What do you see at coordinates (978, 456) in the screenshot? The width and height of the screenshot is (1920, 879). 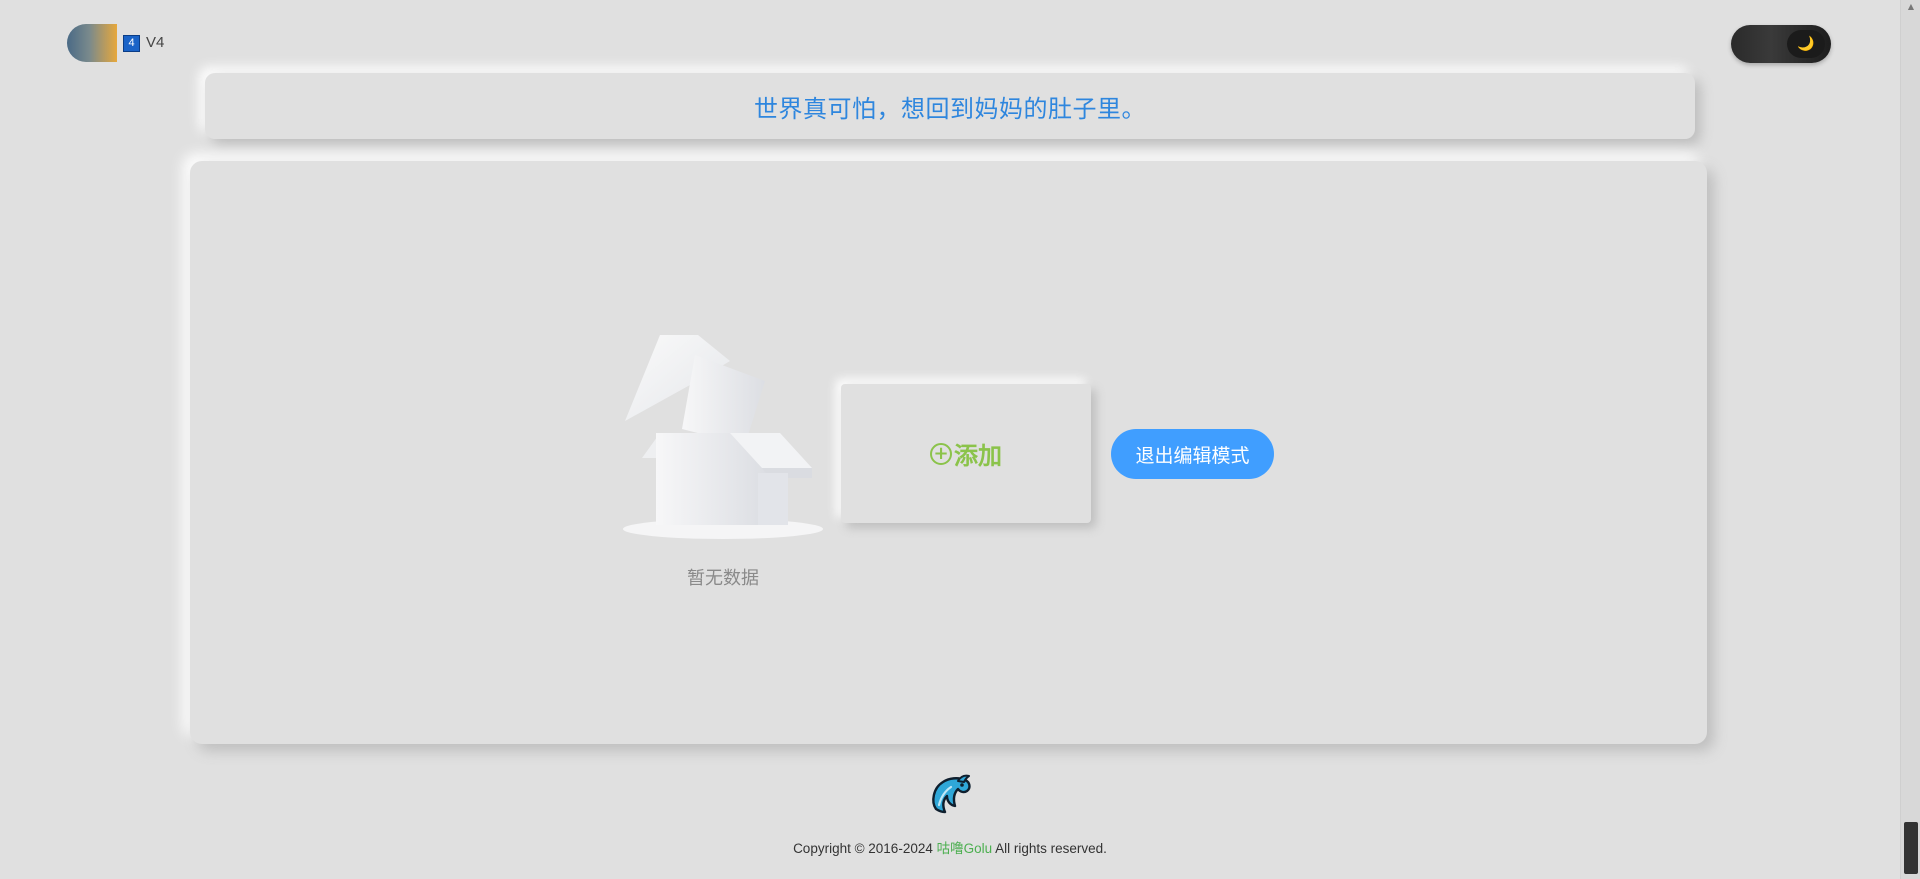 I see `add-label: 添加` at bounding box center [978, 456].